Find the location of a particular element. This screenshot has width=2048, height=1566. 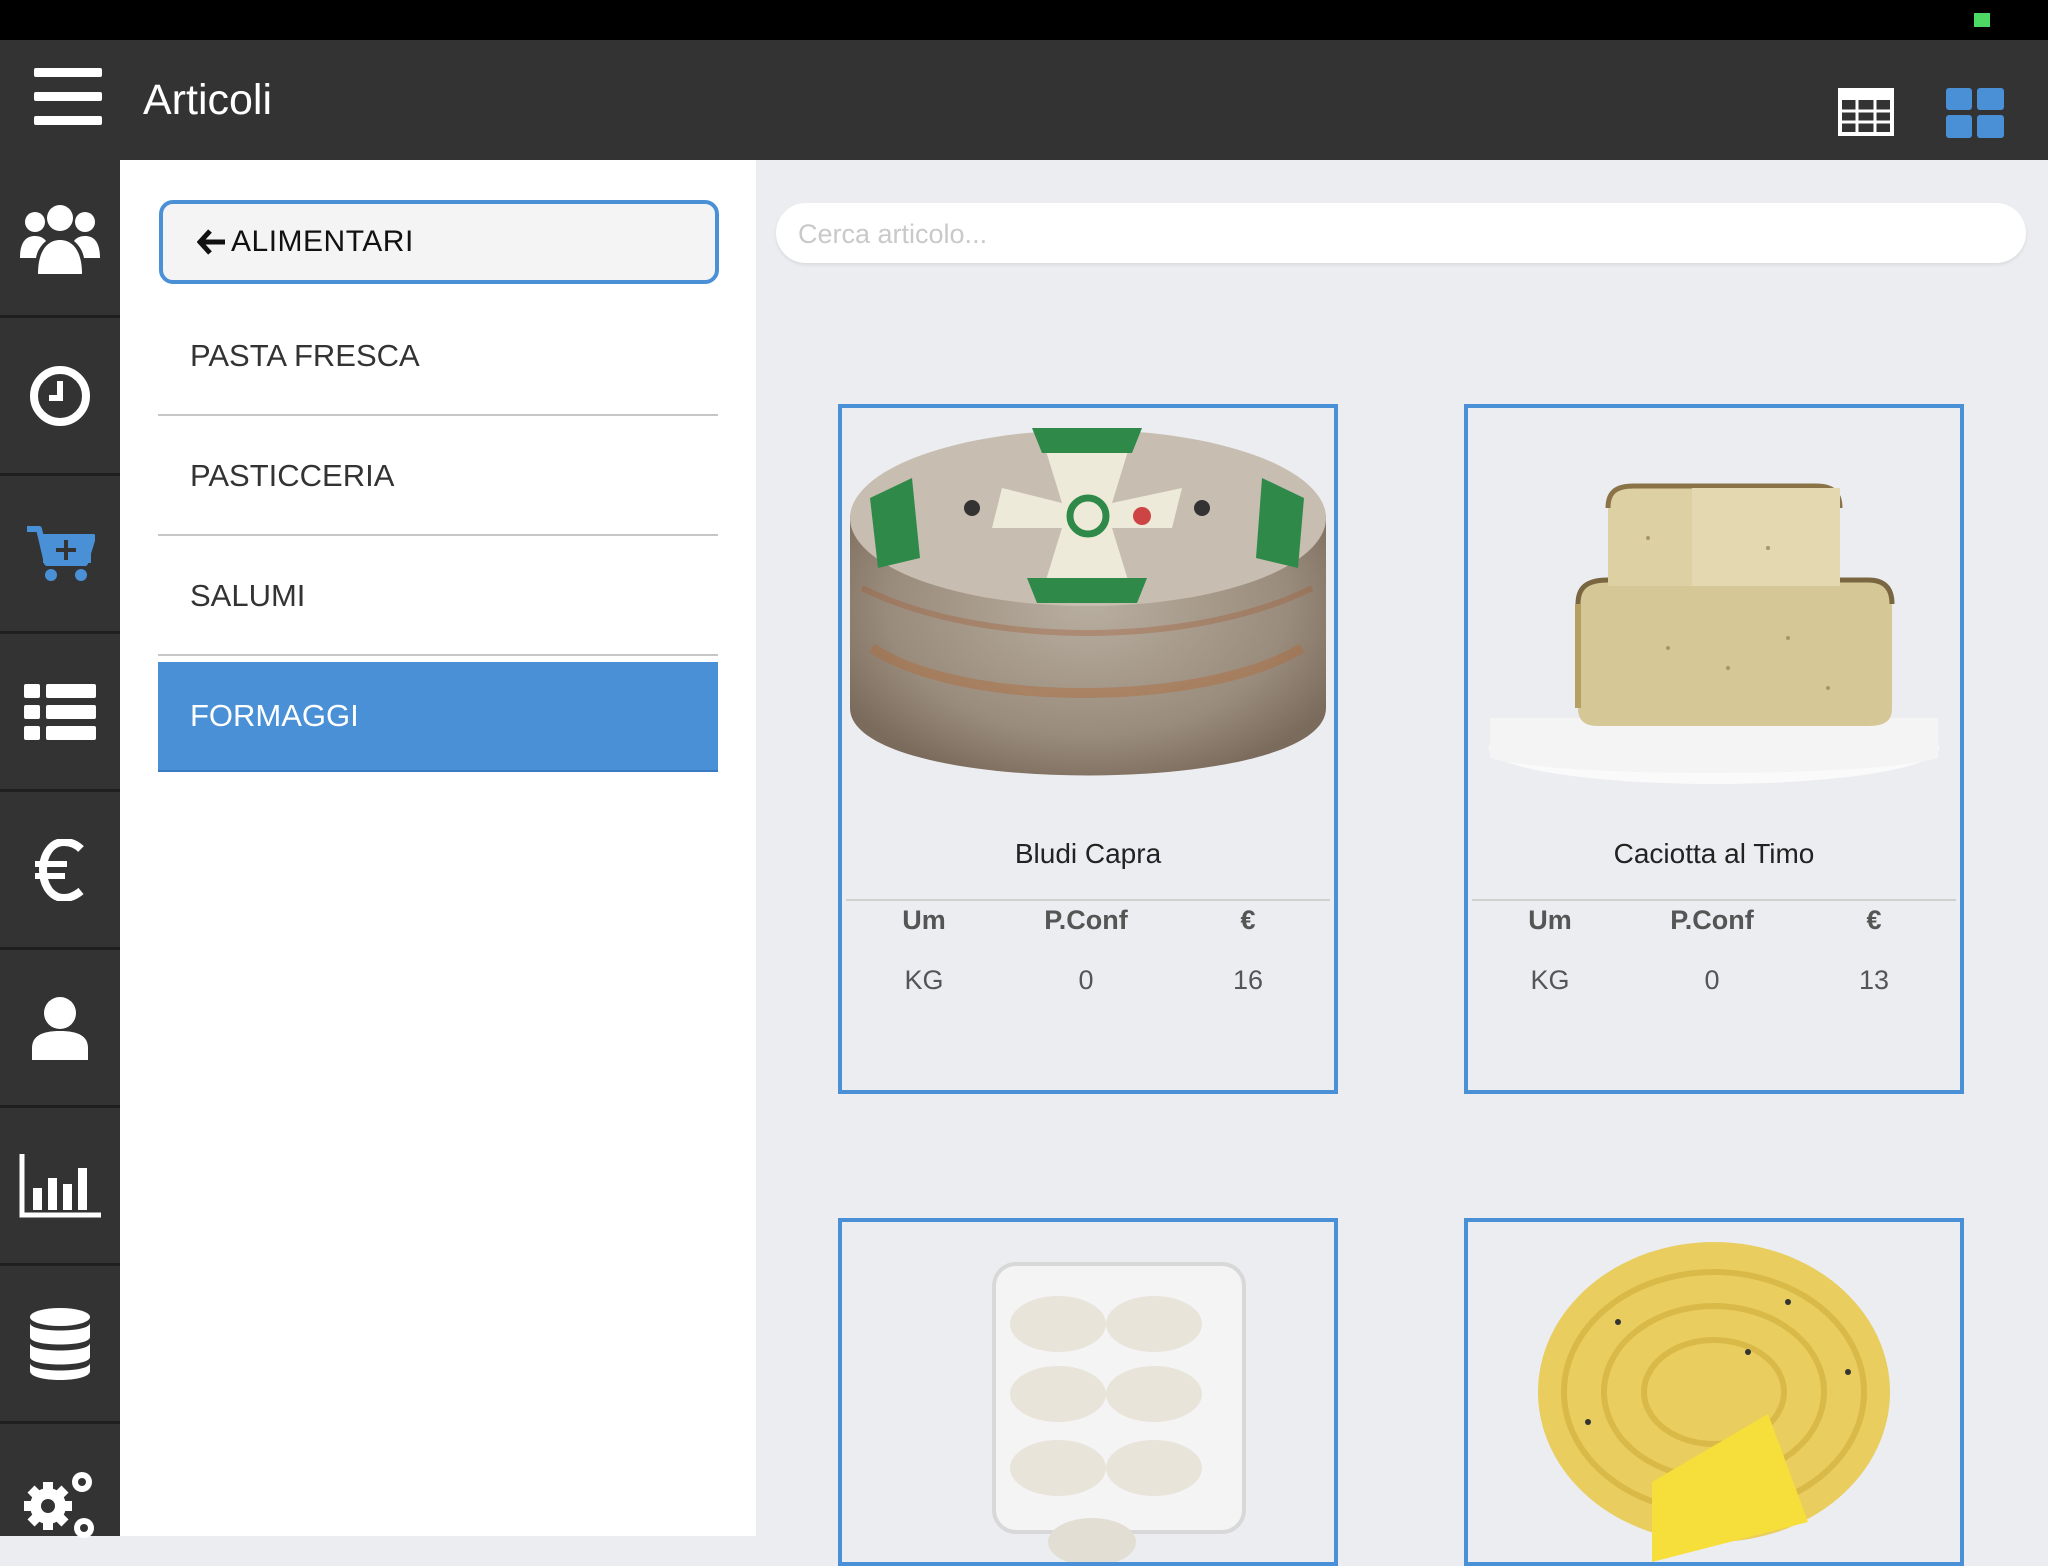

category-label: SALUMI is located at coordinates (248, 595).